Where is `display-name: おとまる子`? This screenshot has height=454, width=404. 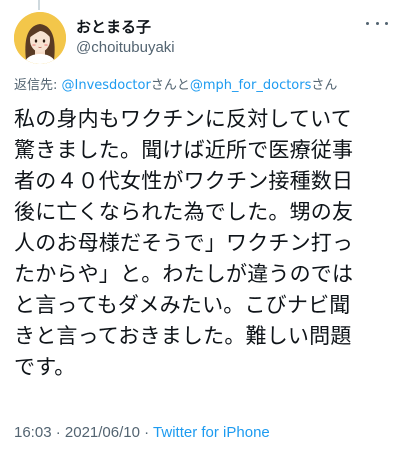 display-name: おとまる子 is located at coordinates (125, 28).